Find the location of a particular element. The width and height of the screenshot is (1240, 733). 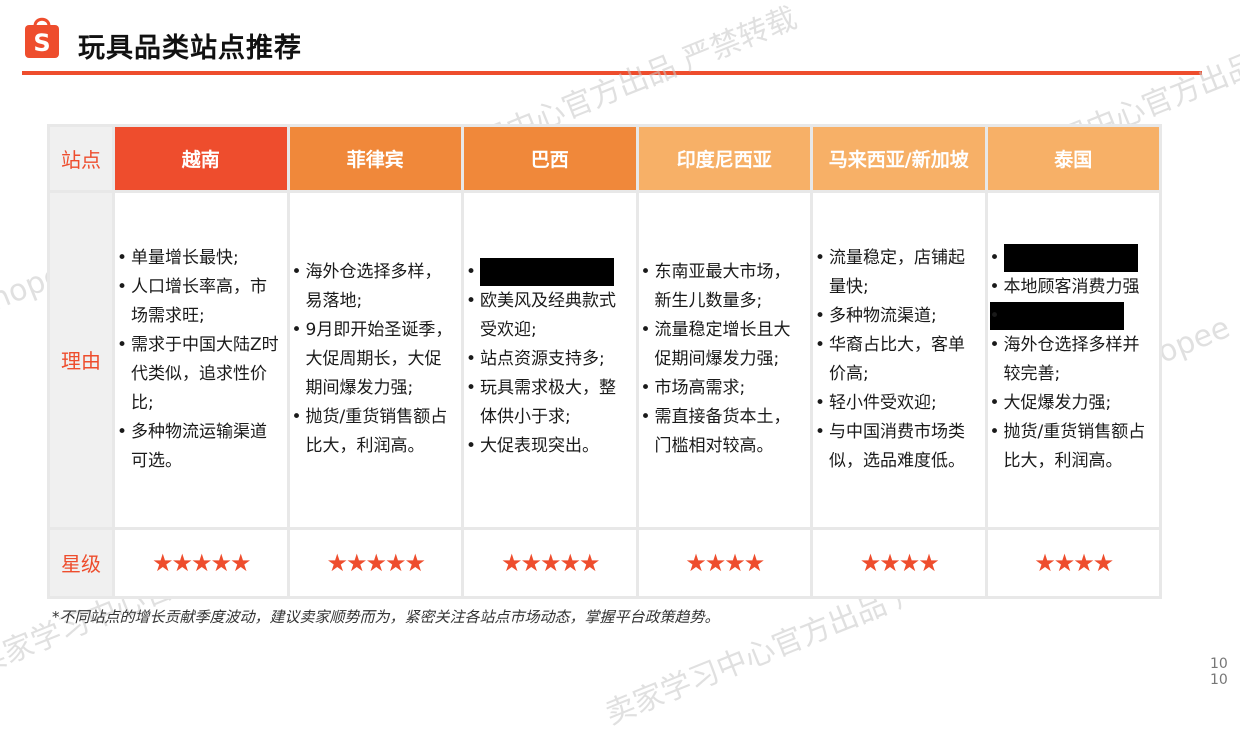

reason-item: 需求于中国大陆Z时代类似，追求性价比; is located at coordinates (199, 374).